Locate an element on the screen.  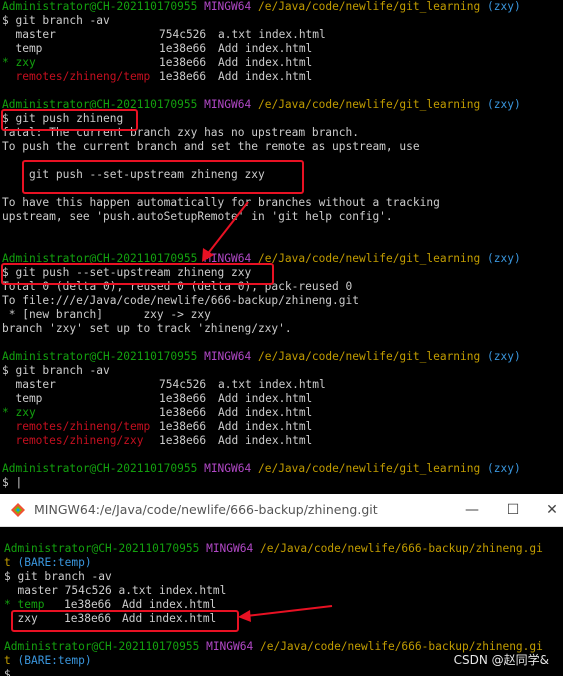
annotation-box-suggested-command is located at coordinates (163, 177).